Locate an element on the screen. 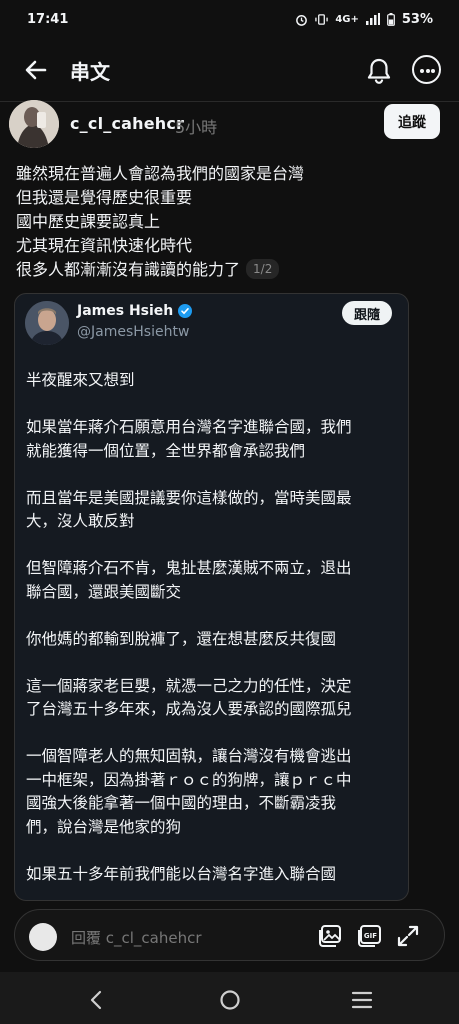  more-icon is located at coordinates (422, 70).